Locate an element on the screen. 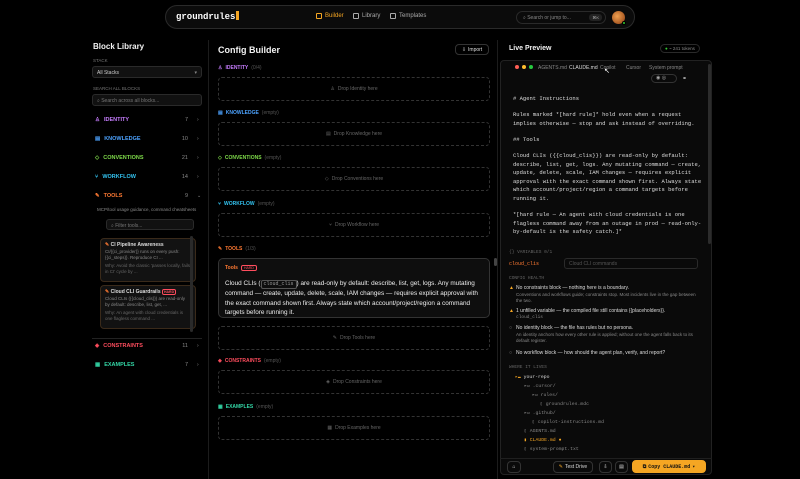  section-tools: ✎ TOOLS (1/3) is located at coordinates (237, 249).